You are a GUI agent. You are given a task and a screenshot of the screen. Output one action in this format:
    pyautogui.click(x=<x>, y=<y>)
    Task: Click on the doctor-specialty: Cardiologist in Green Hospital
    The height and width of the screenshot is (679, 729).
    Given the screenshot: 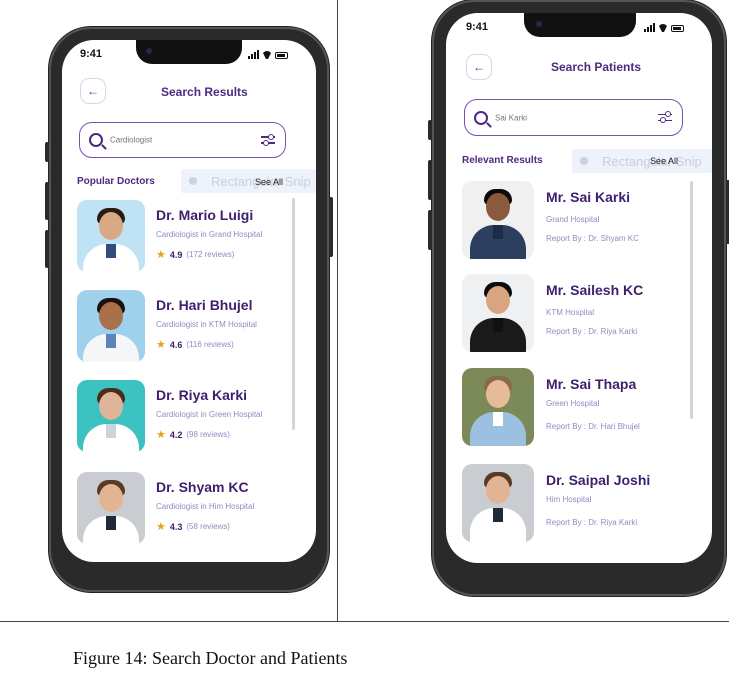 What is the action you would take?
    pyautogui.click(x=209, y=414)
    